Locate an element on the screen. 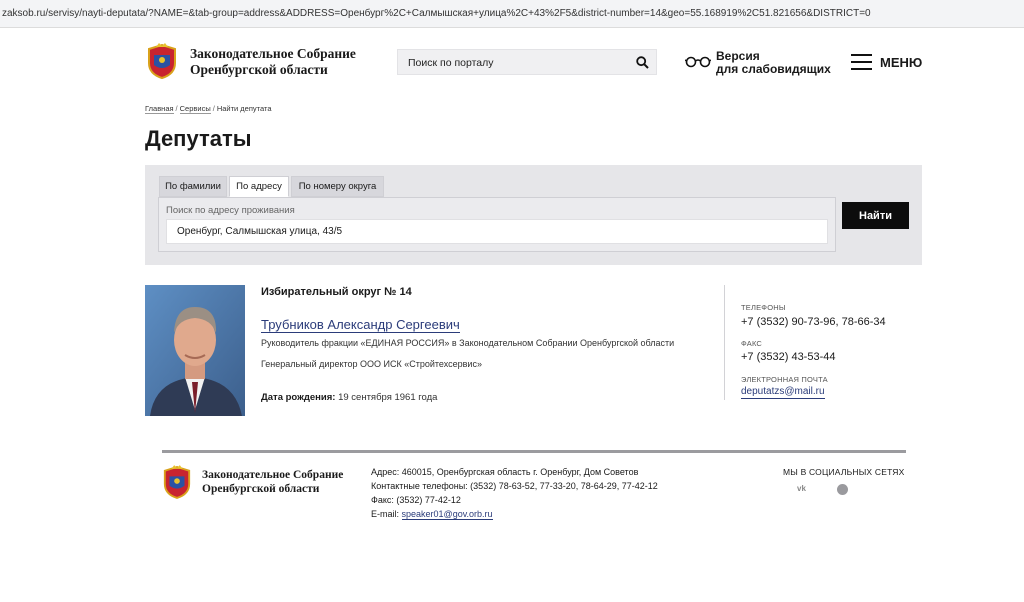 Image resolution: width=1024 pixels, height=602 pixels. hamburger-menu-icon is located at coordinates (861, 62).